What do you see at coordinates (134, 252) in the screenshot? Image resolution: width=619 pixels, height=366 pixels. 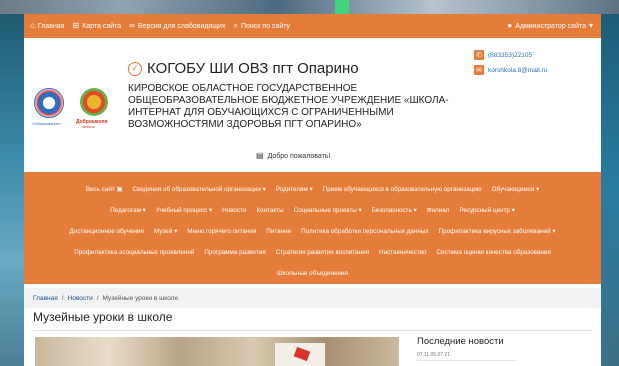 I see `nav-item-asocial-prevention: Профилактика асоциальных проявлений` at bounding box center [134, 252].